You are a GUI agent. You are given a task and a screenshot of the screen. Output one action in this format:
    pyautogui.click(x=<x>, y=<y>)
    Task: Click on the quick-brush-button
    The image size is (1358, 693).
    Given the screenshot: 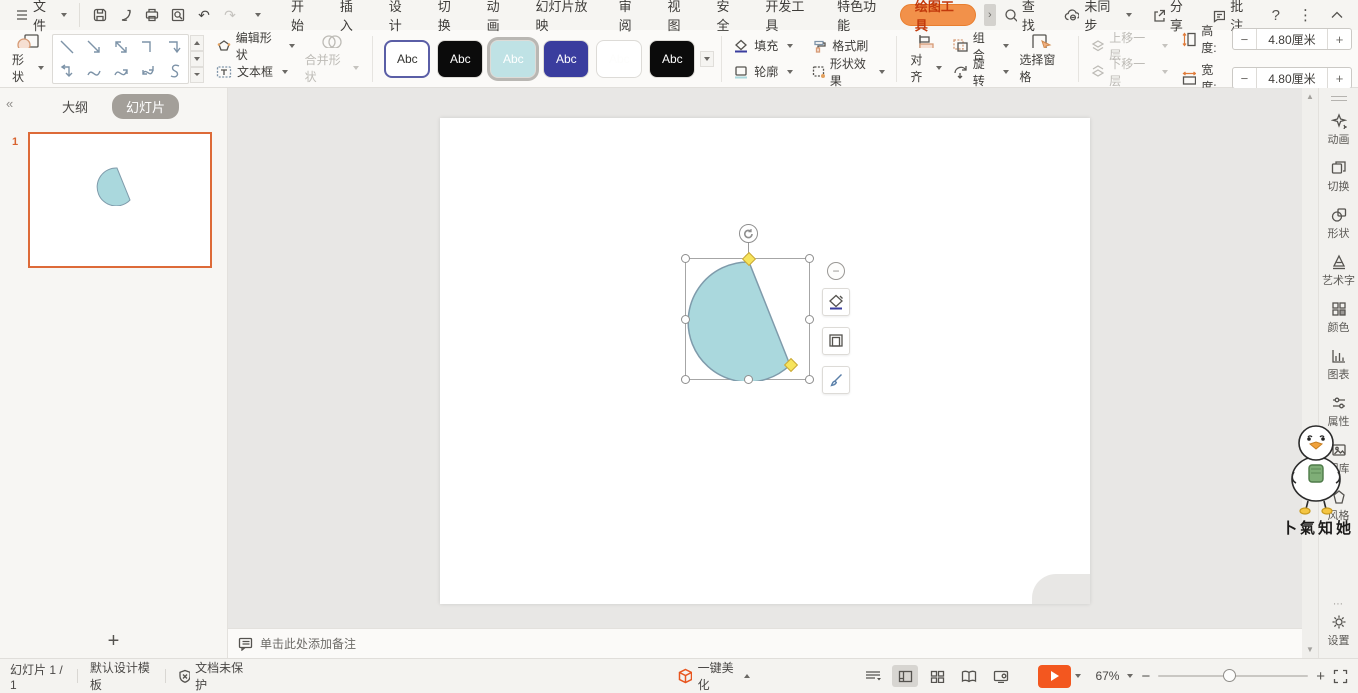 What is the action you would take?
    pyautogui.click(x=836, y=380)
    